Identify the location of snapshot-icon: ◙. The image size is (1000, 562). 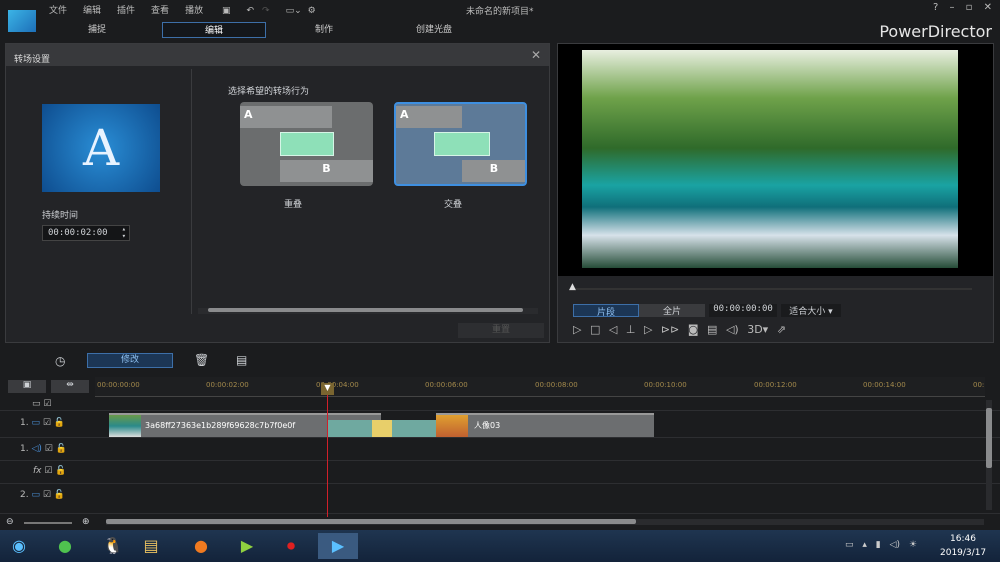
(693, 329).